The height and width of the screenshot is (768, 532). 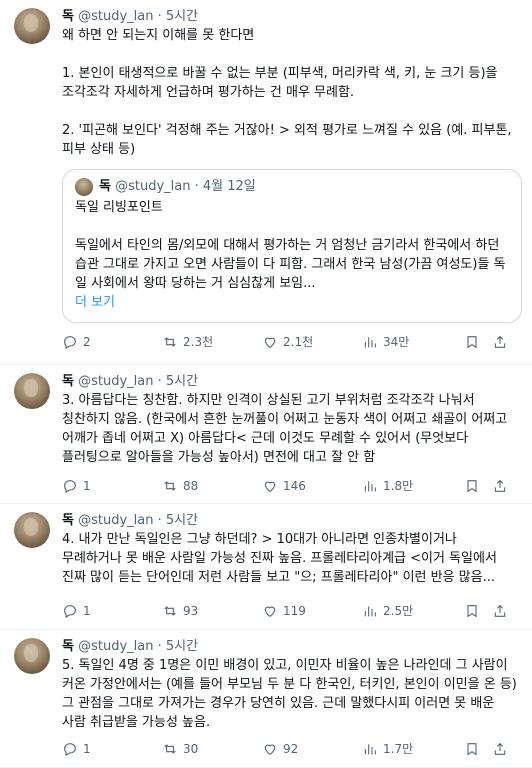 I want to click on quoted-author-name: 독, so click(x=105, y=186).